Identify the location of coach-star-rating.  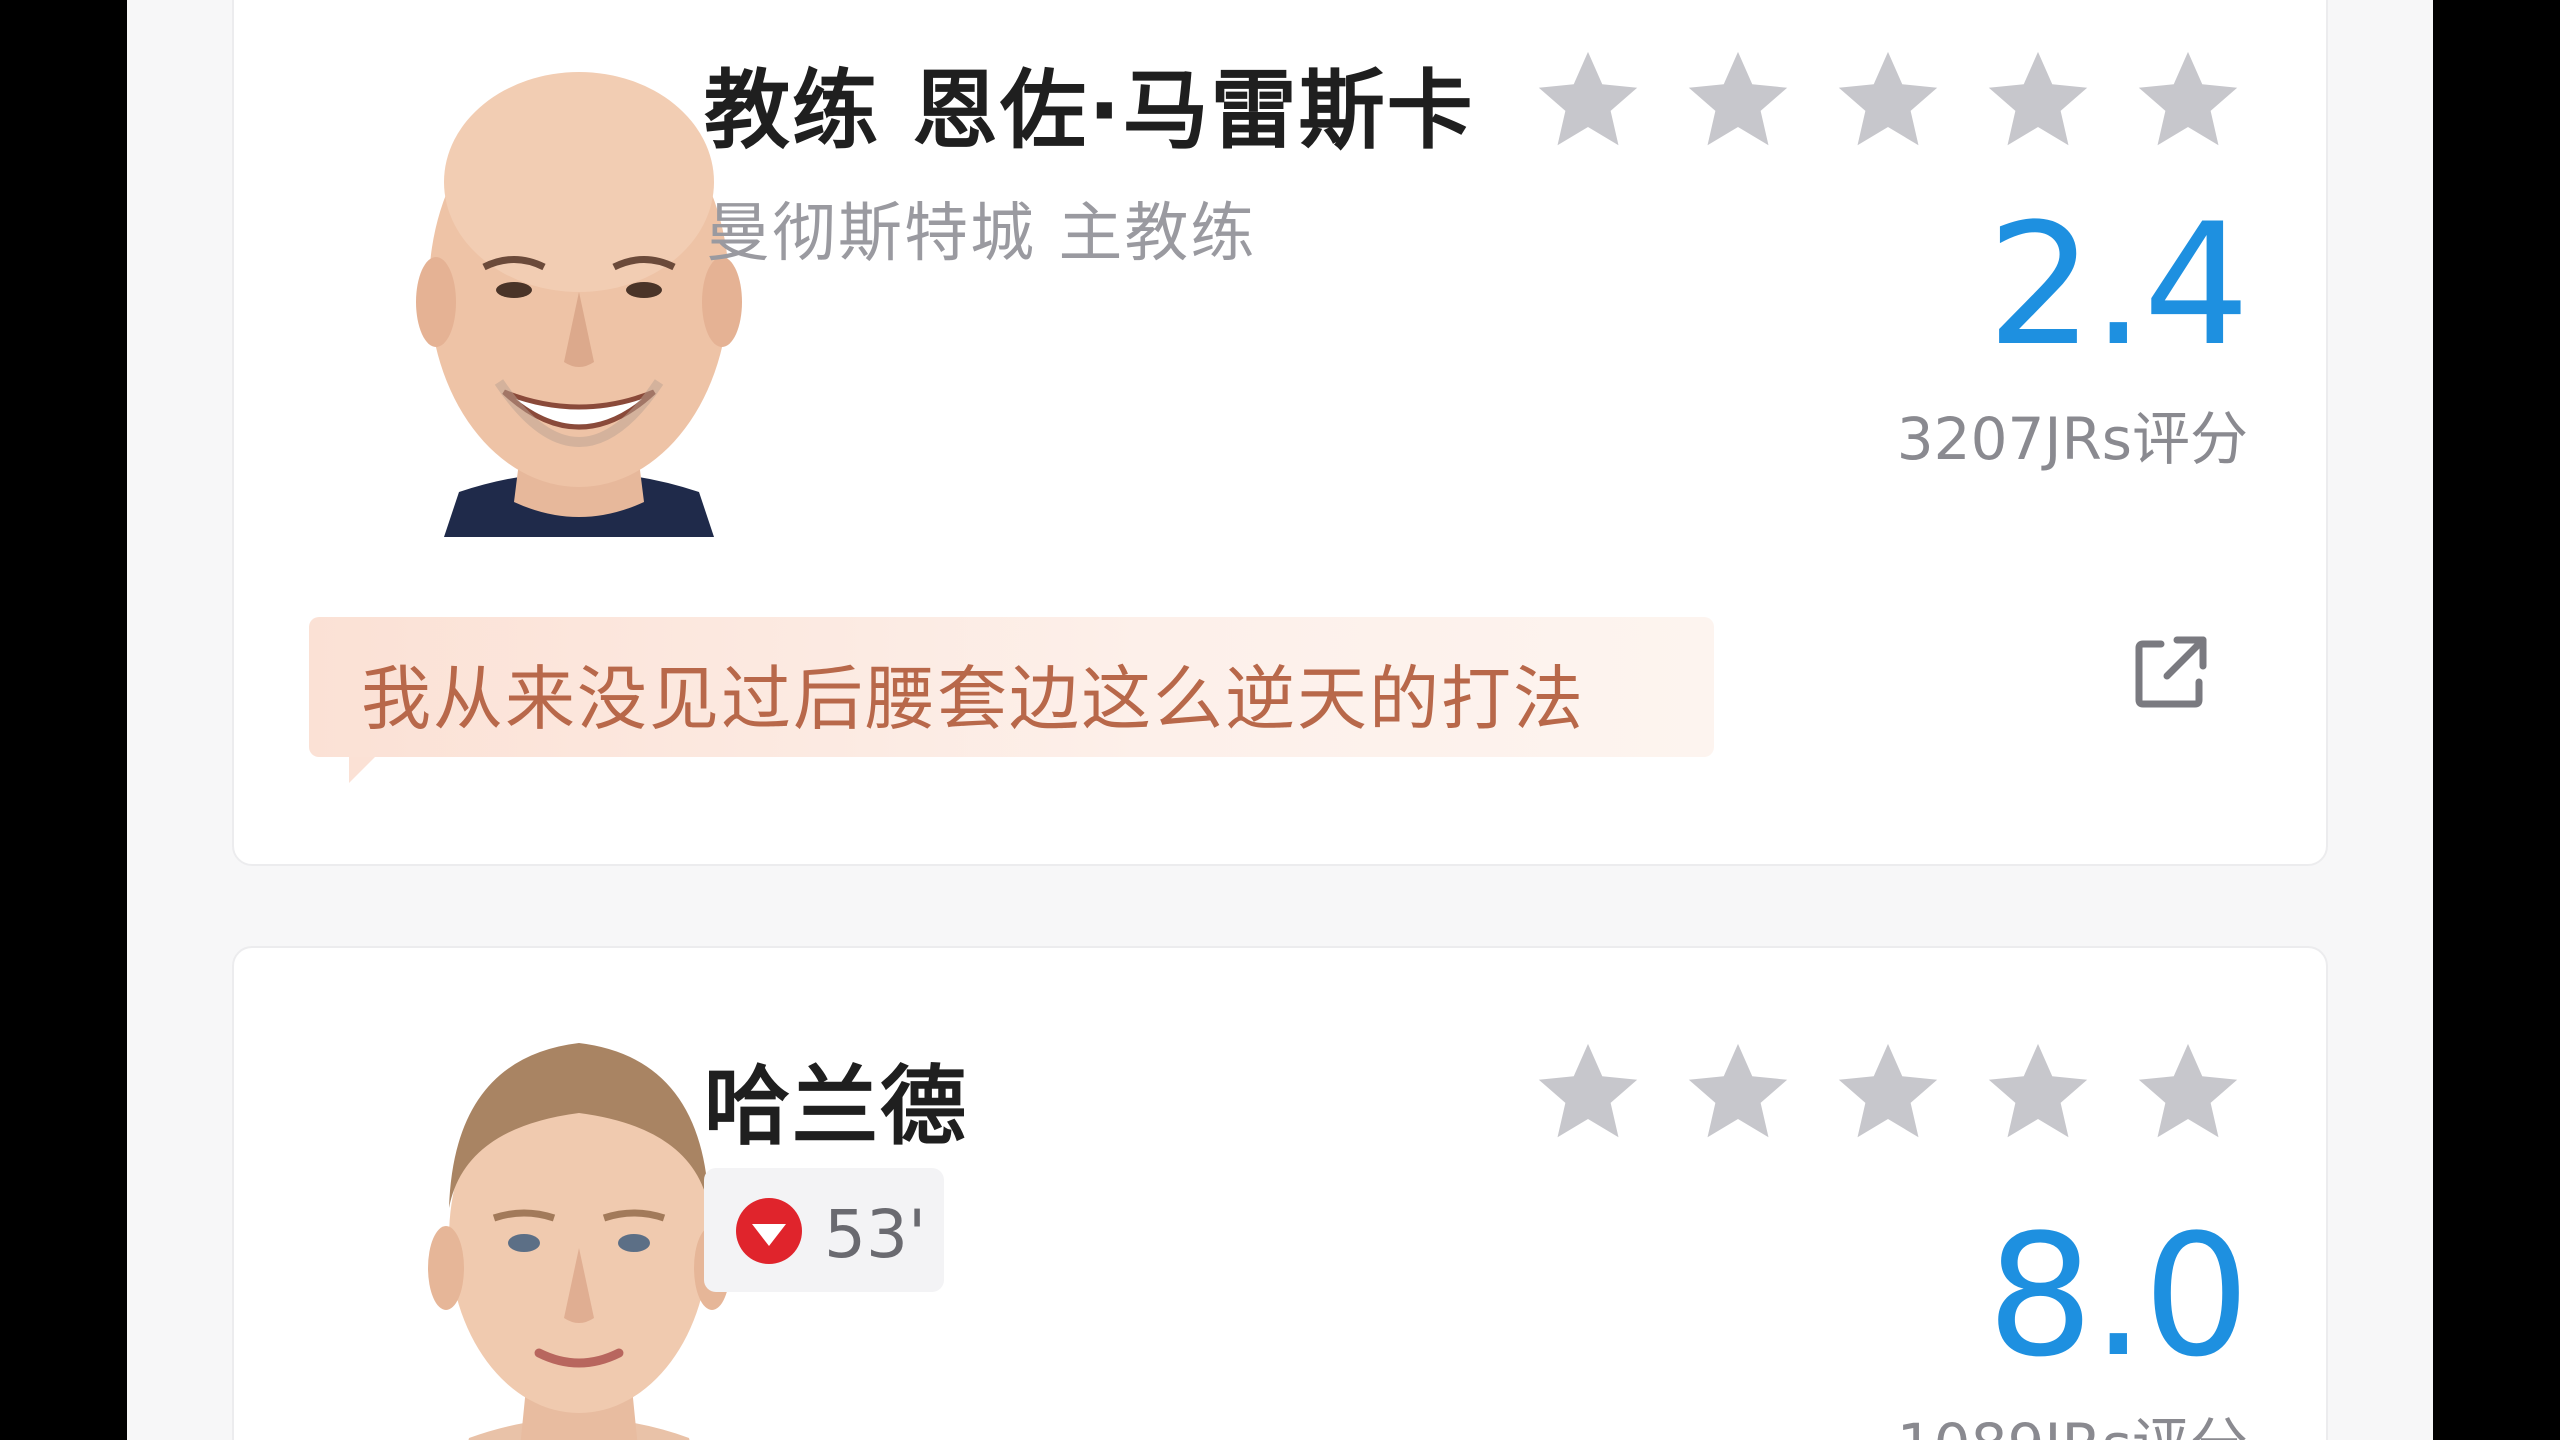
(1888, 101).